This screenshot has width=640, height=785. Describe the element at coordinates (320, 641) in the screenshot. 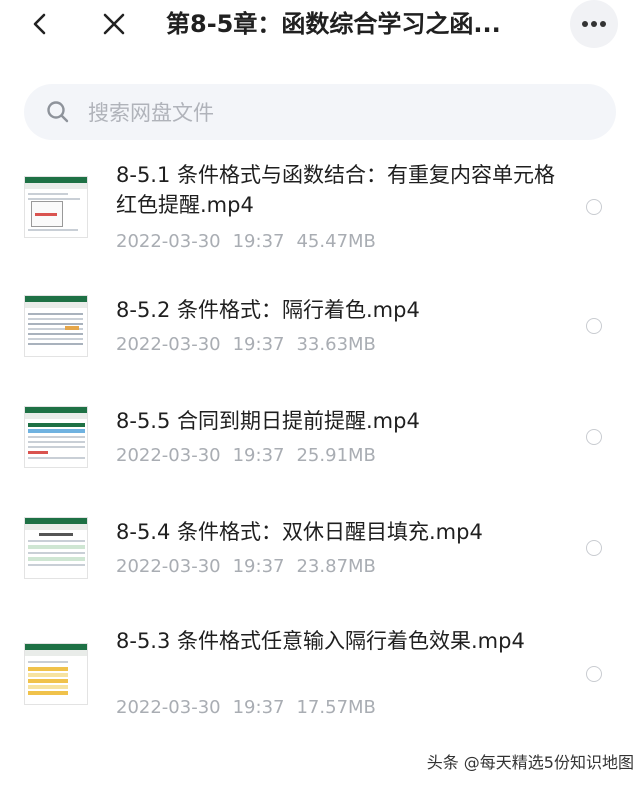

I see `file-name: 8-5.3 条件格式任意输入隔行着色效果.mp4` at that location.